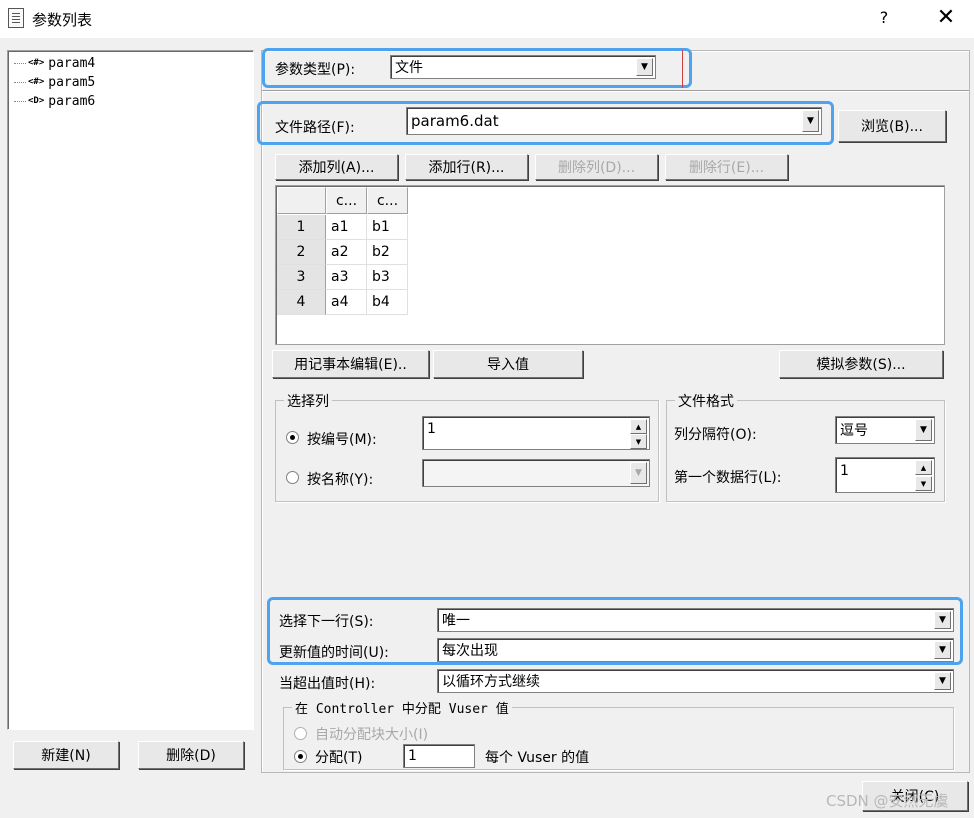 The width and height of the screenshot is (974, 818). Describe the element at coordinates (62, 20) in the screenshot. I see `window-title: 参数列表` at that location.